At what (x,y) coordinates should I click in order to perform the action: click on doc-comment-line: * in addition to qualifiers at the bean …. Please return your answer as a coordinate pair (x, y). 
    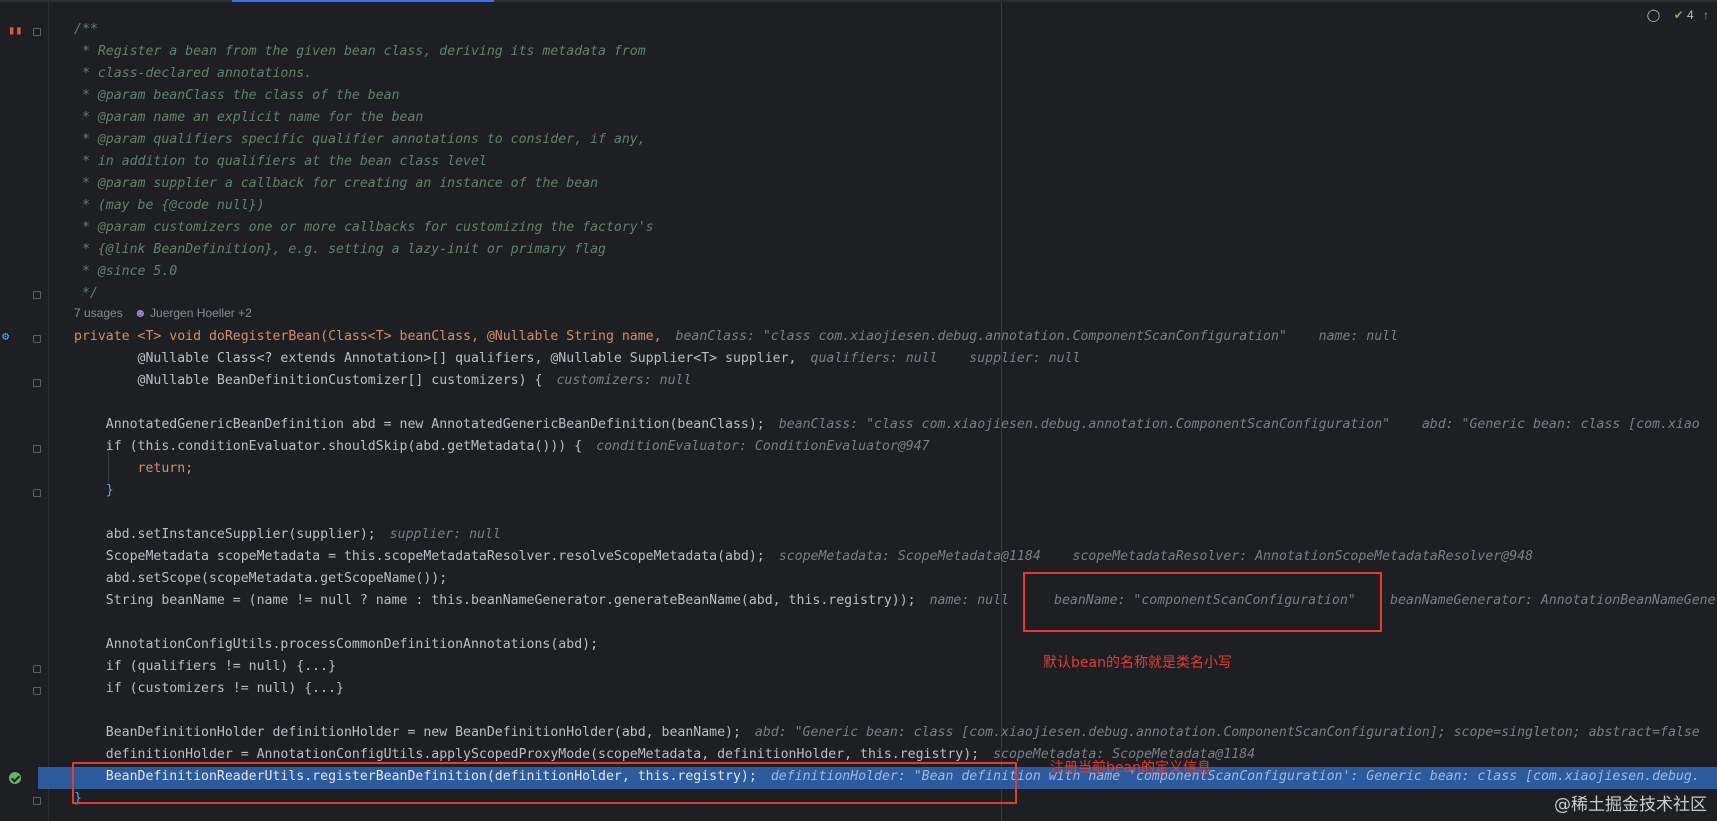
    Looking at the image, I should click on (280, 161).